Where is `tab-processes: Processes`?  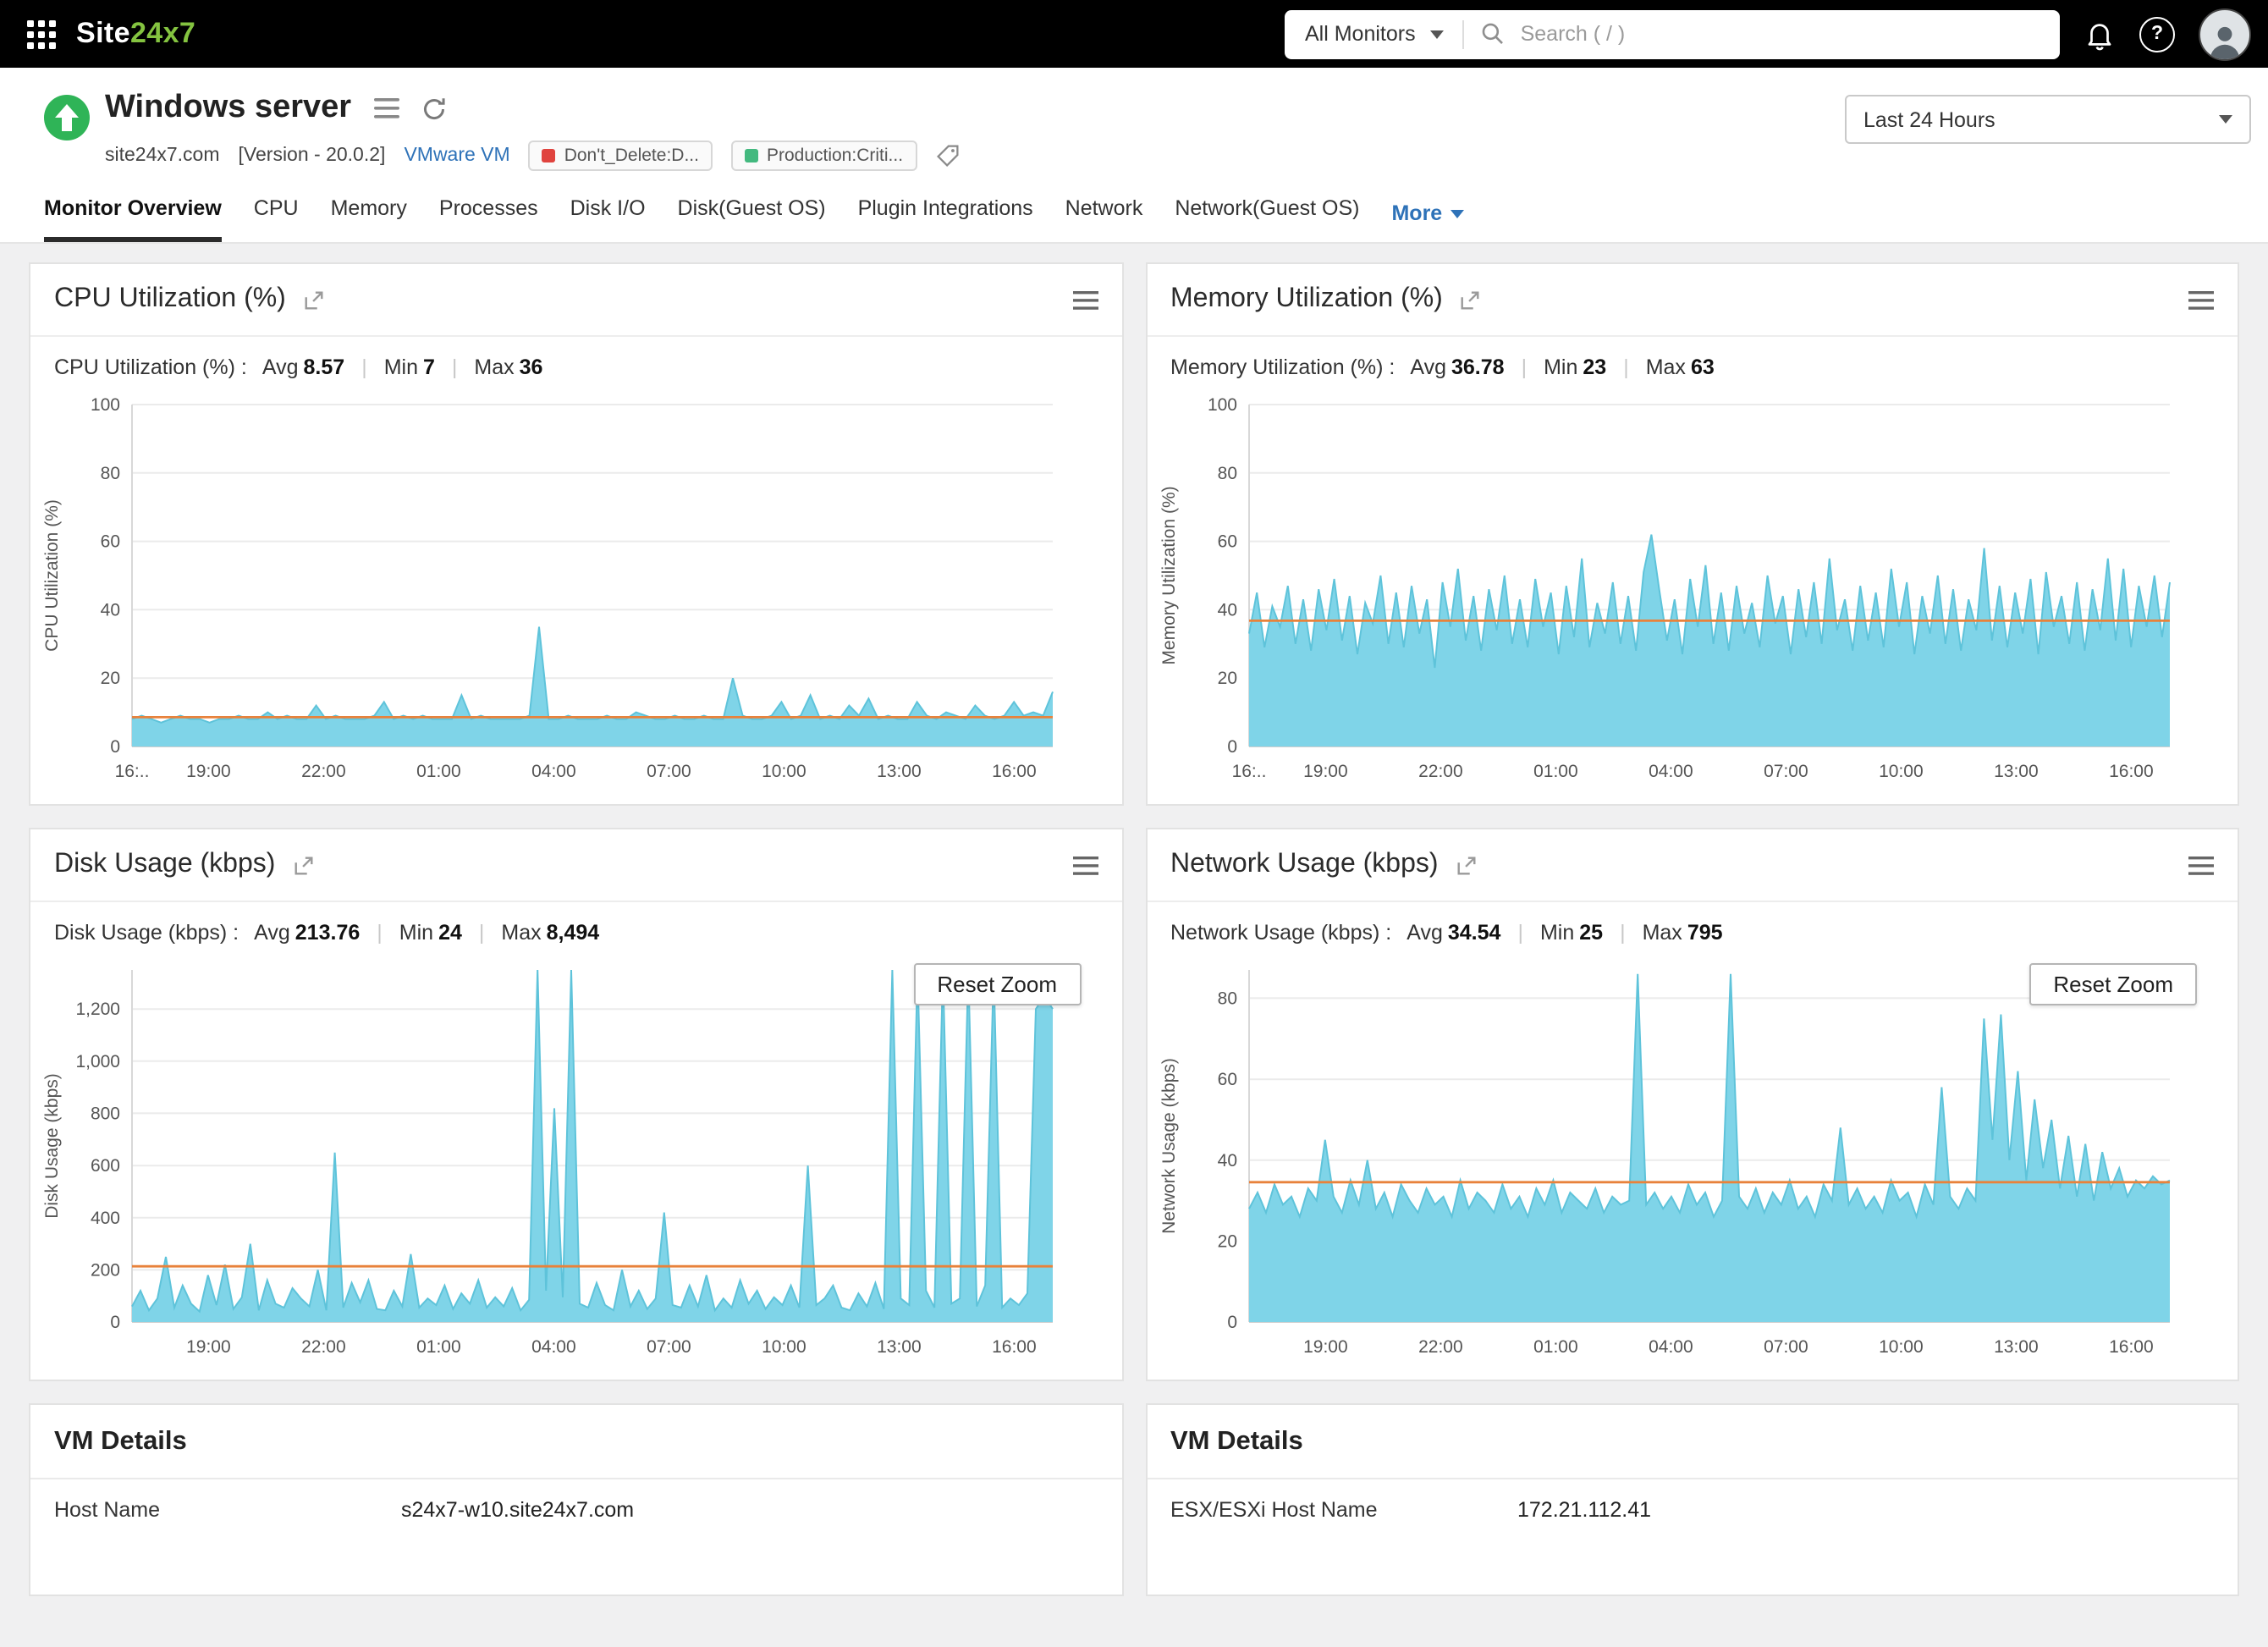 tab-processes: Processes is located at coordinates (488, 219).